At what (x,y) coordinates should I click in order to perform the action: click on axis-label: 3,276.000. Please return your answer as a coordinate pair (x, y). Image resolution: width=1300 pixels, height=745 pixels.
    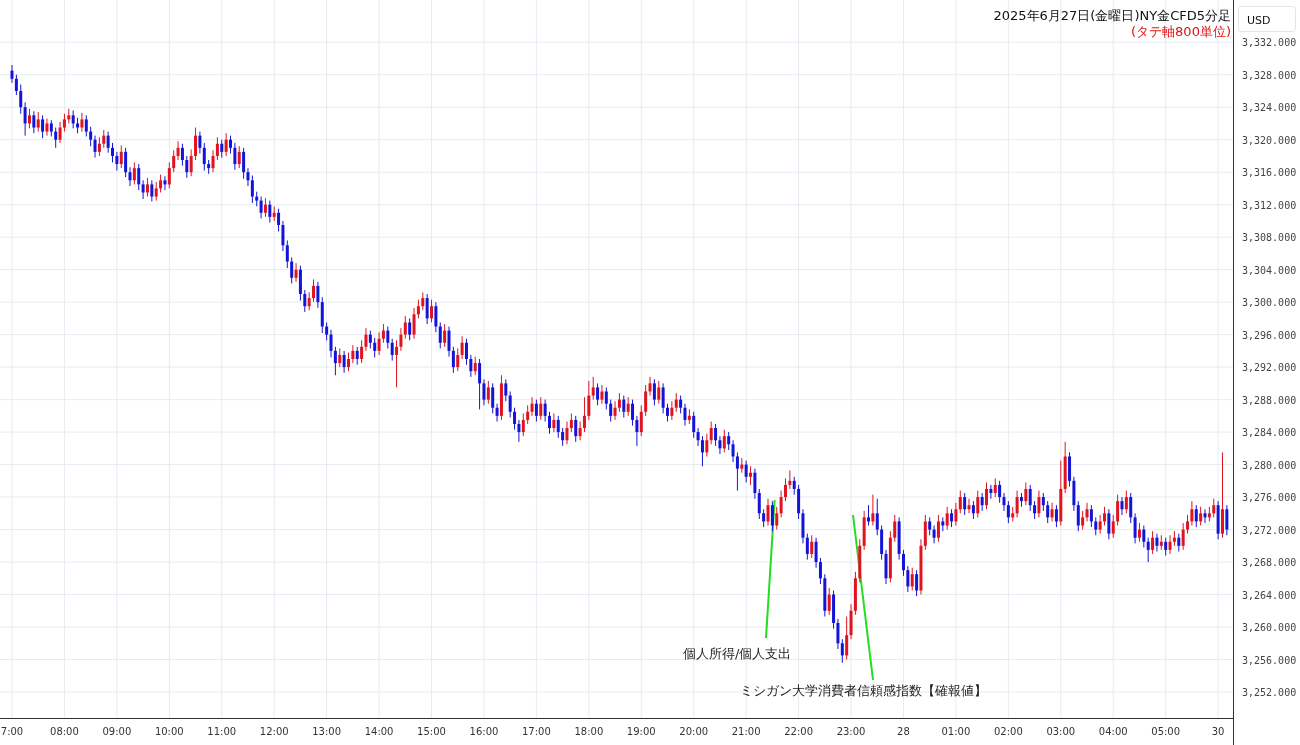
    Looking at the image, I should click on (1269, 498).